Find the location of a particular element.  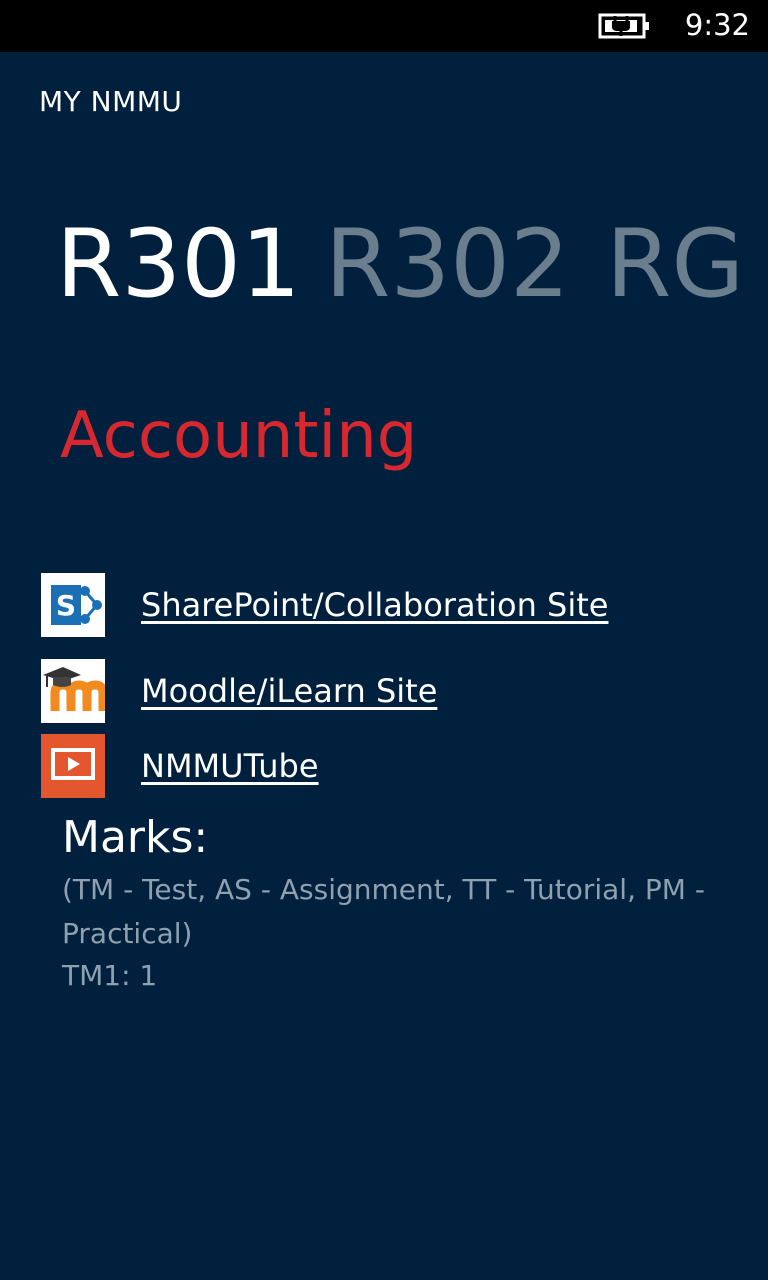

pivot-header: R301 R302 RG is located at coordinates (384, 265).